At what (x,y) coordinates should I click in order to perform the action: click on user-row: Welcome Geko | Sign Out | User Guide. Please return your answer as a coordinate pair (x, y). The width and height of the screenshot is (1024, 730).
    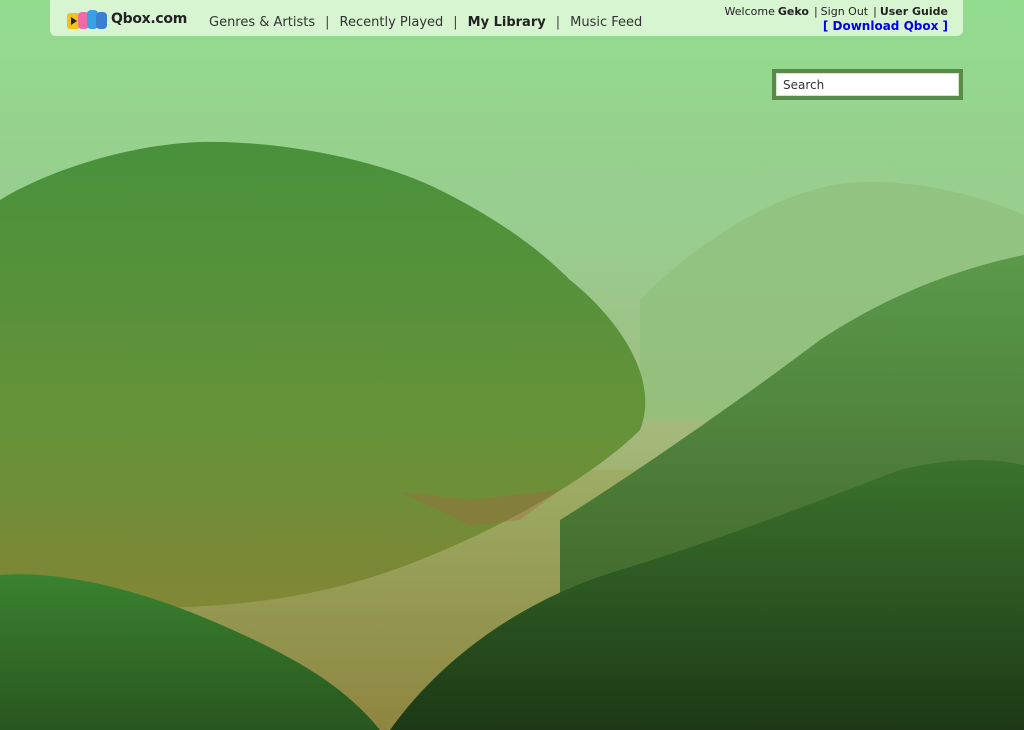
    Looking at the image, I should click on (836, 11).